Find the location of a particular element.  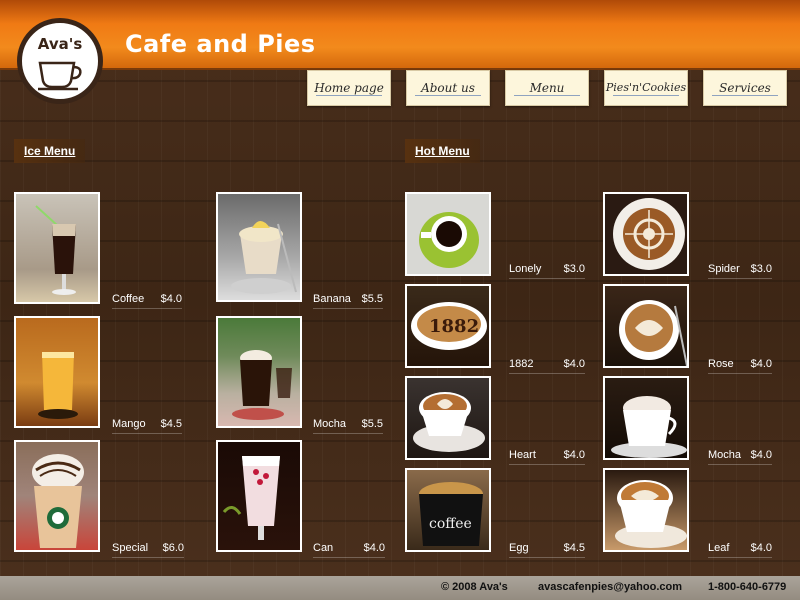

nav-home-page-label: Home page is located at coordinates (349, 88).